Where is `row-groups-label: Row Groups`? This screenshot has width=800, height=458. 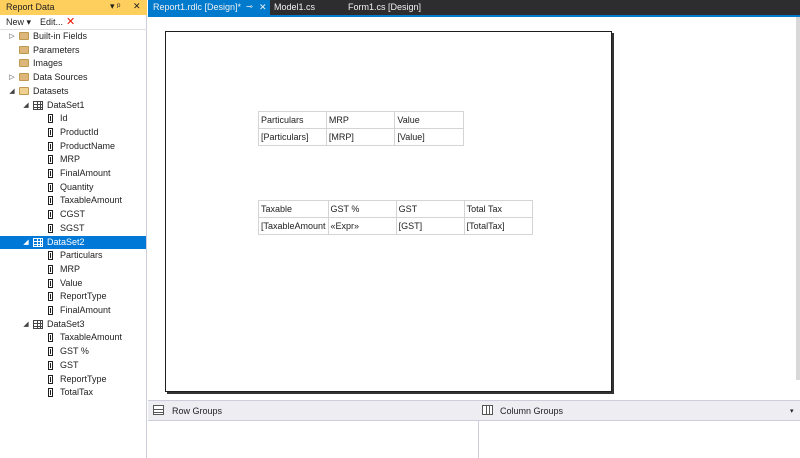 row-groups-label: Row Groups is located at coordinates (197, 411).